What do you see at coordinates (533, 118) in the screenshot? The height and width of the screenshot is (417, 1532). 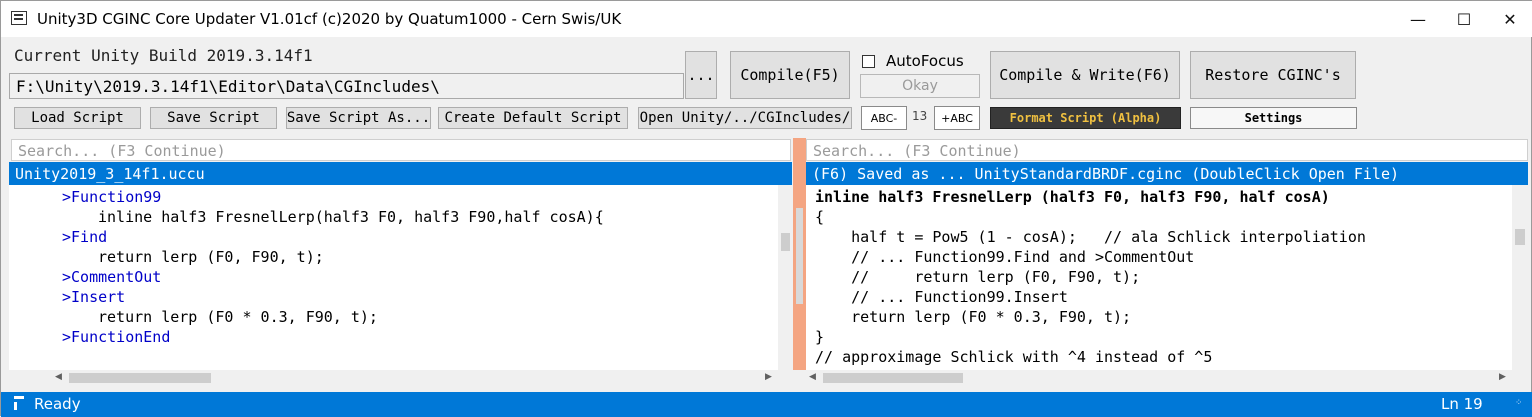 I see `create-default-script-button: Create Default Script` at bounding box center [533, 118].